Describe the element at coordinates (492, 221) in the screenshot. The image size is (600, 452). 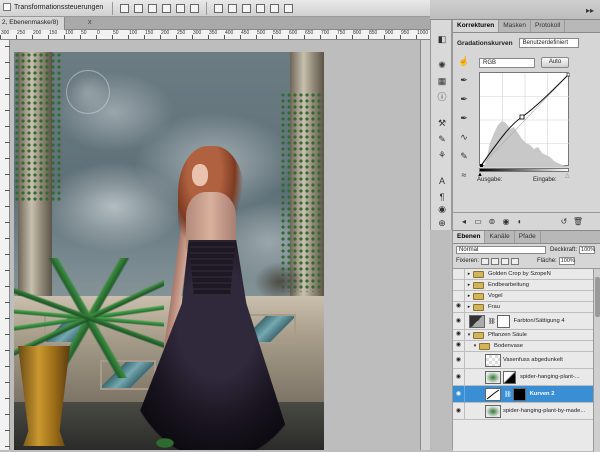
I see `clip-to-layer-icon: ⊚` at that location.